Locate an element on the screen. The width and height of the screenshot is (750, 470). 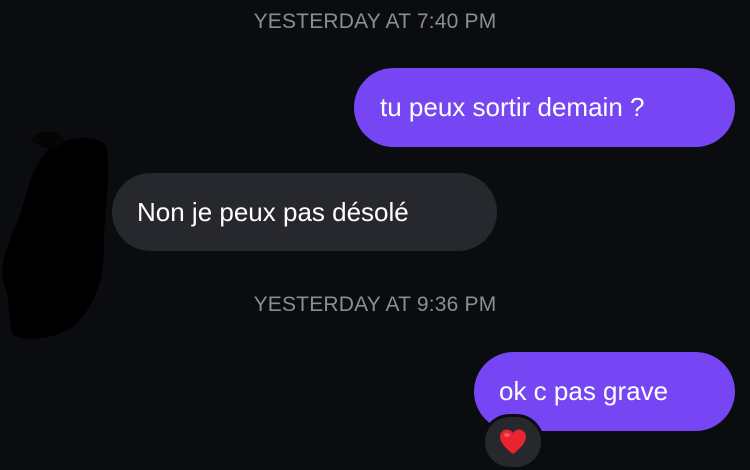
timestamp: YESTERDAY AT 9:36 PM is located at coordinates (375, 304).